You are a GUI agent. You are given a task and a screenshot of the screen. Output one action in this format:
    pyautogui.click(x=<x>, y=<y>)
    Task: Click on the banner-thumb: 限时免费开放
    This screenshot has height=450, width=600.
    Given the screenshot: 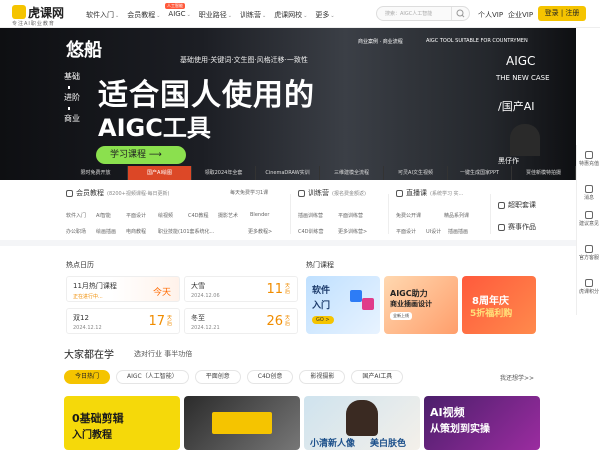 What is the action you would take?
    pyautogui.click(x=96, y=173)
    